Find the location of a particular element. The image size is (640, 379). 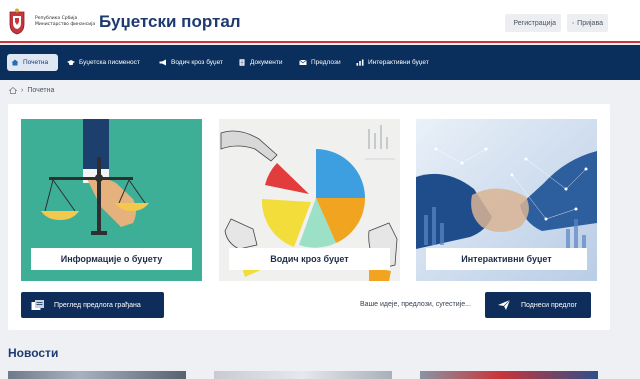

review-proposals-button: Преглед предлога грађана is located at coordinates (92, 305).